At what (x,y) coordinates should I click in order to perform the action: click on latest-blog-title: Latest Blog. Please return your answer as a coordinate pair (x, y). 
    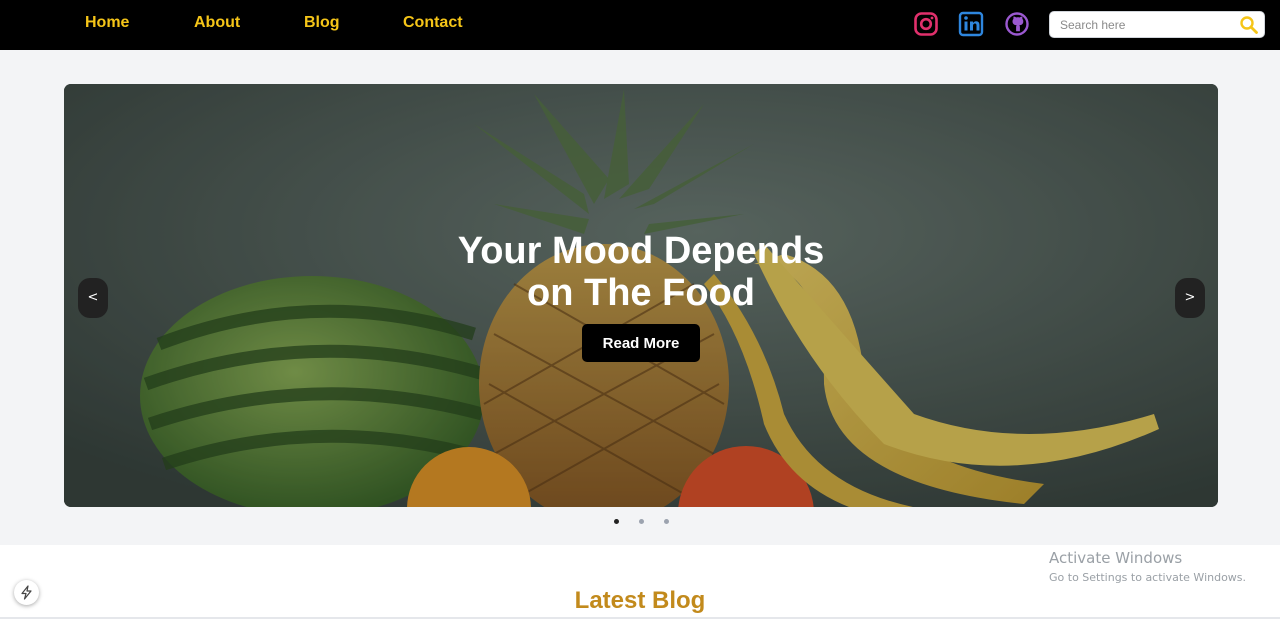
    Looking at the image, I should click on (640, 600).